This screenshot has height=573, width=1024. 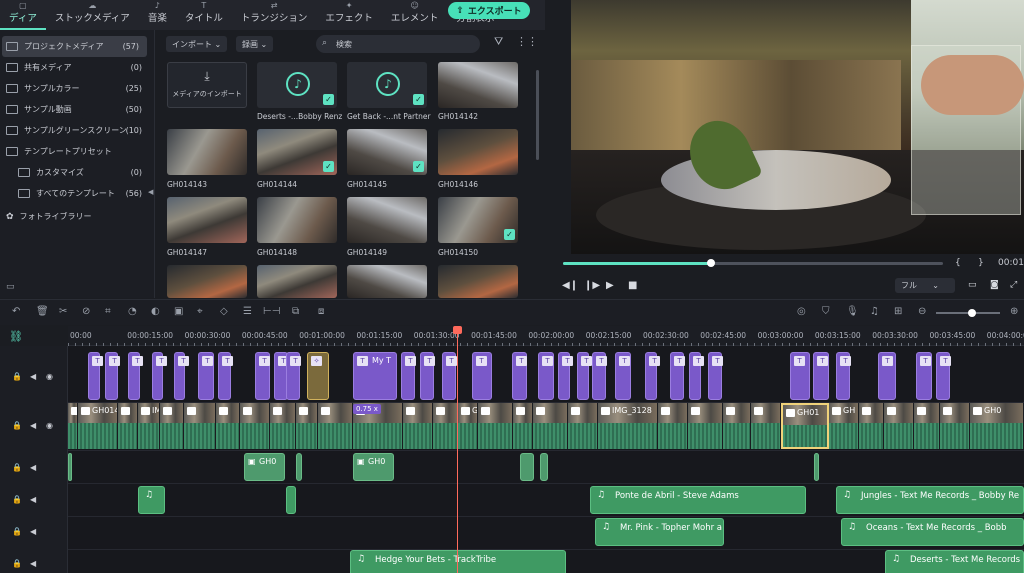 I want to click on filter-icon: ⛛, so click(x=498, y=42).